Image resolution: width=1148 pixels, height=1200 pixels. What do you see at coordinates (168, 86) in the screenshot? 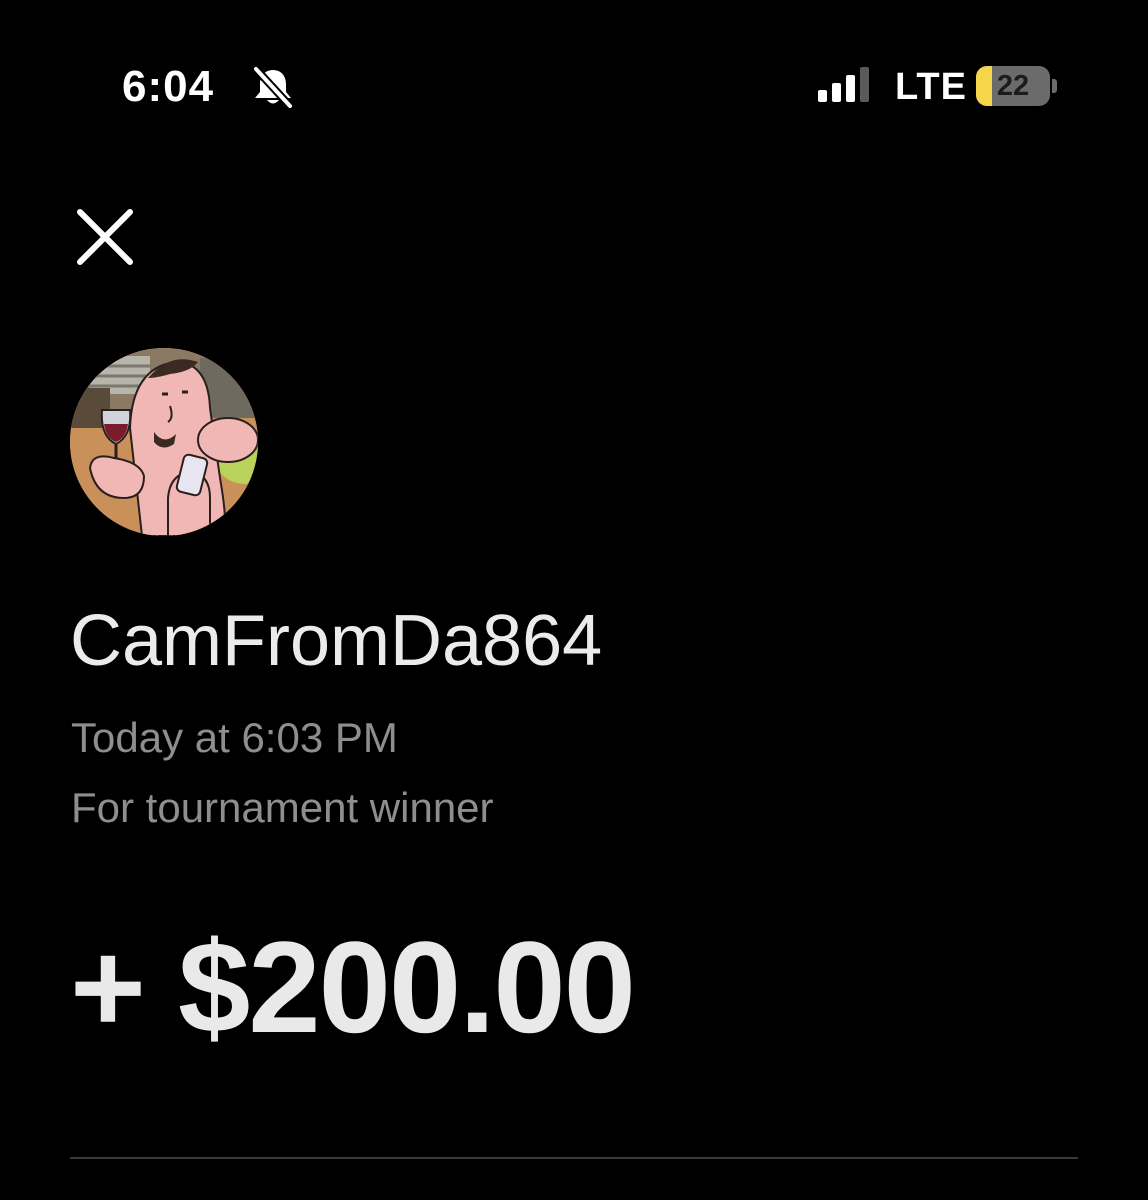
I see `status-time: 6:04` at bounding box center [168, 86].